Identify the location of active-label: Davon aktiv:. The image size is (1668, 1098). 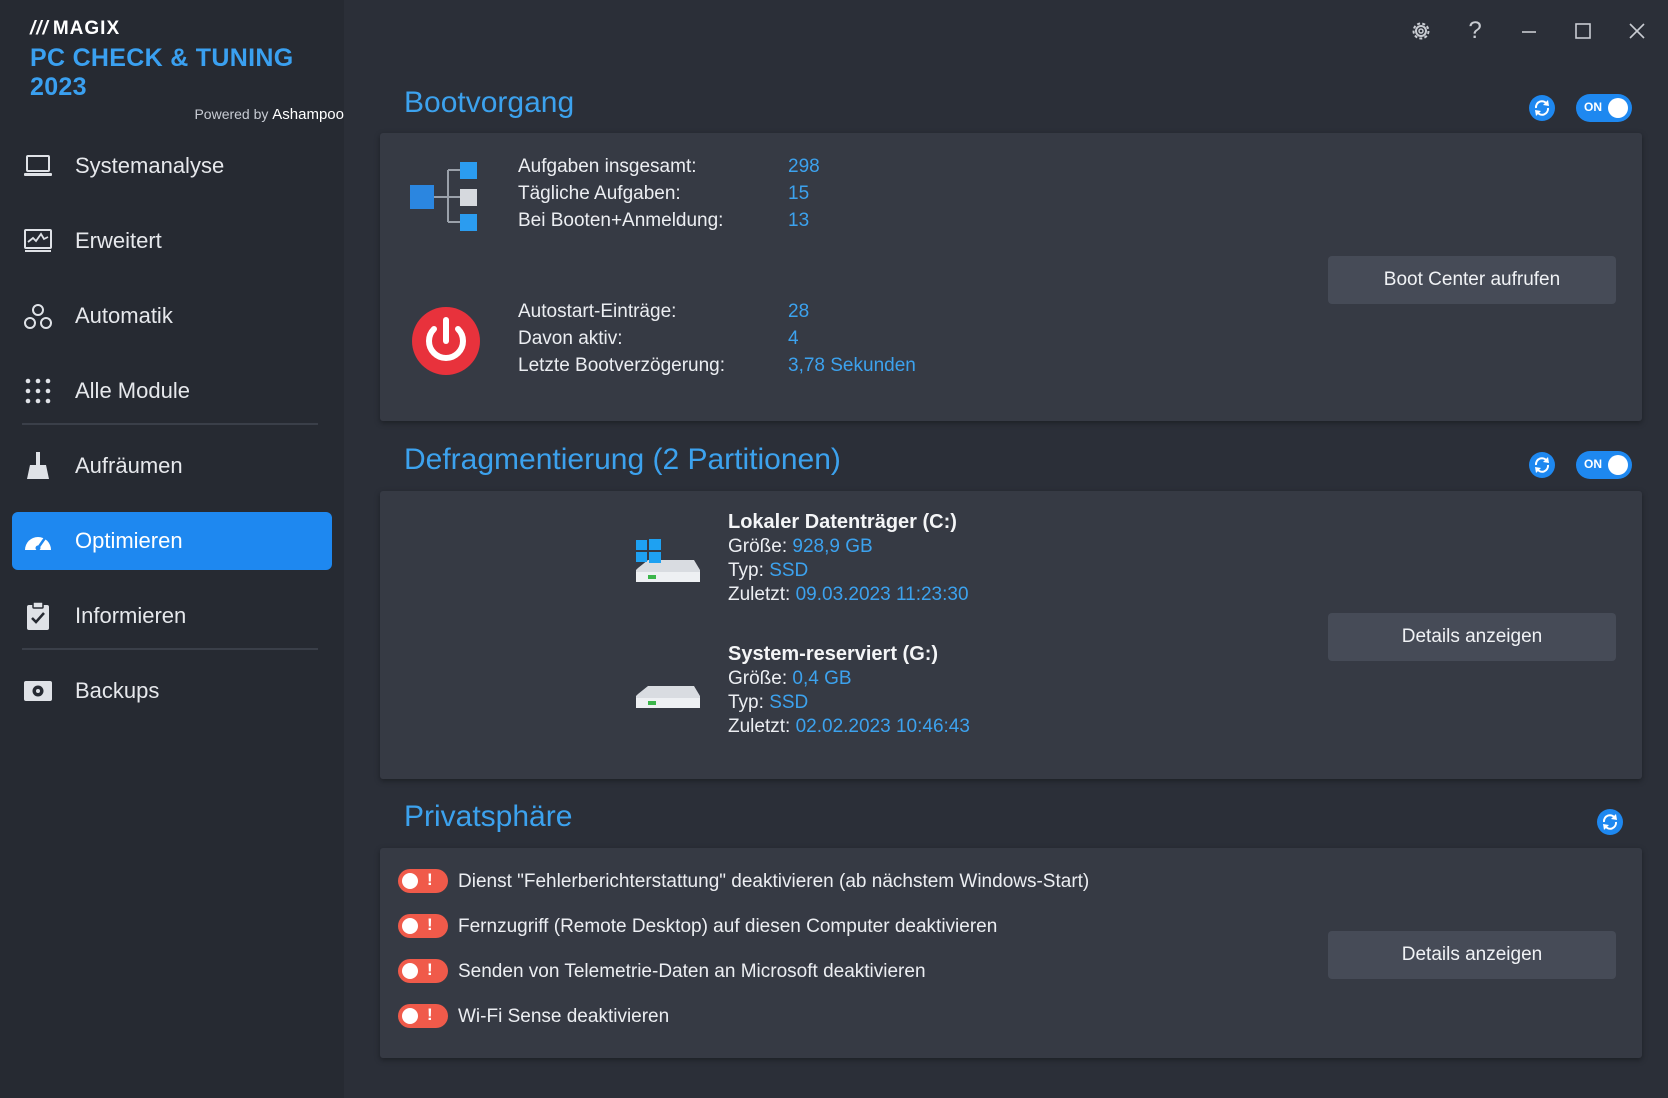
(570, 338).